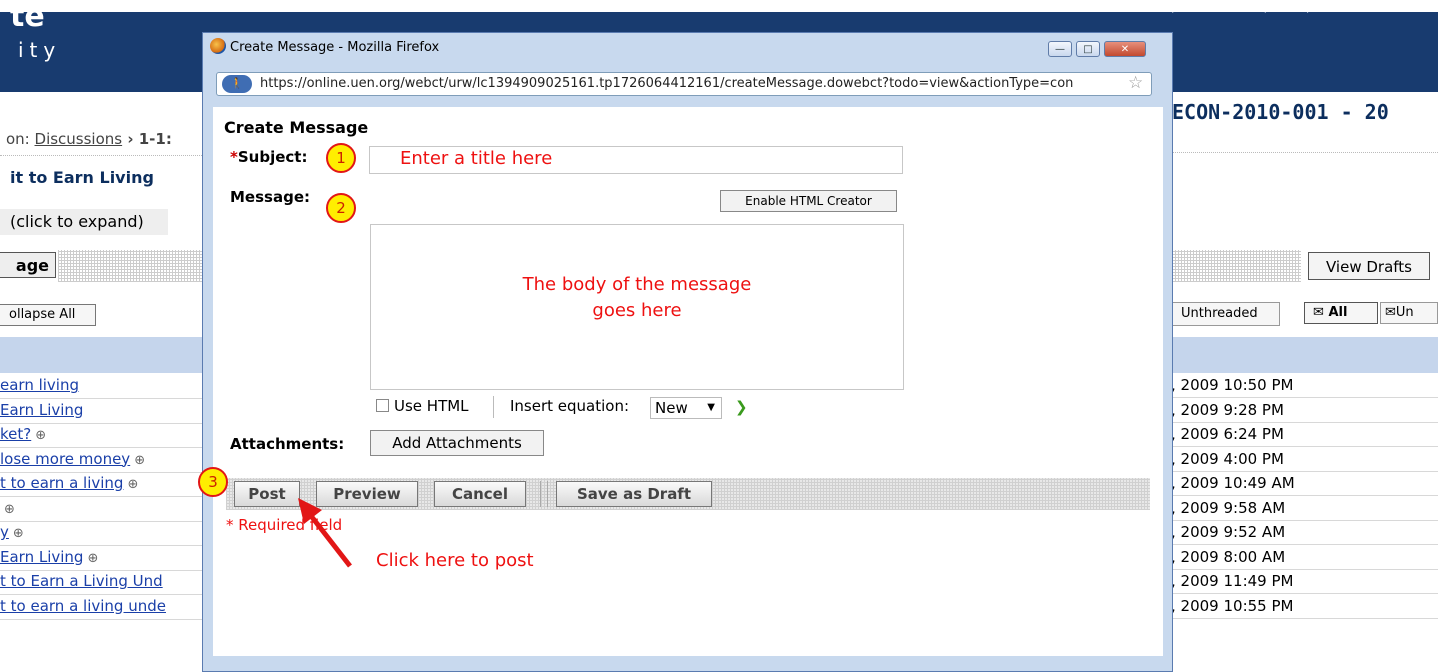  What do you see at coordinates (455, 560) in the screenshot?
I see `post-hint: Click here to post` at bounding box center [455, 560].